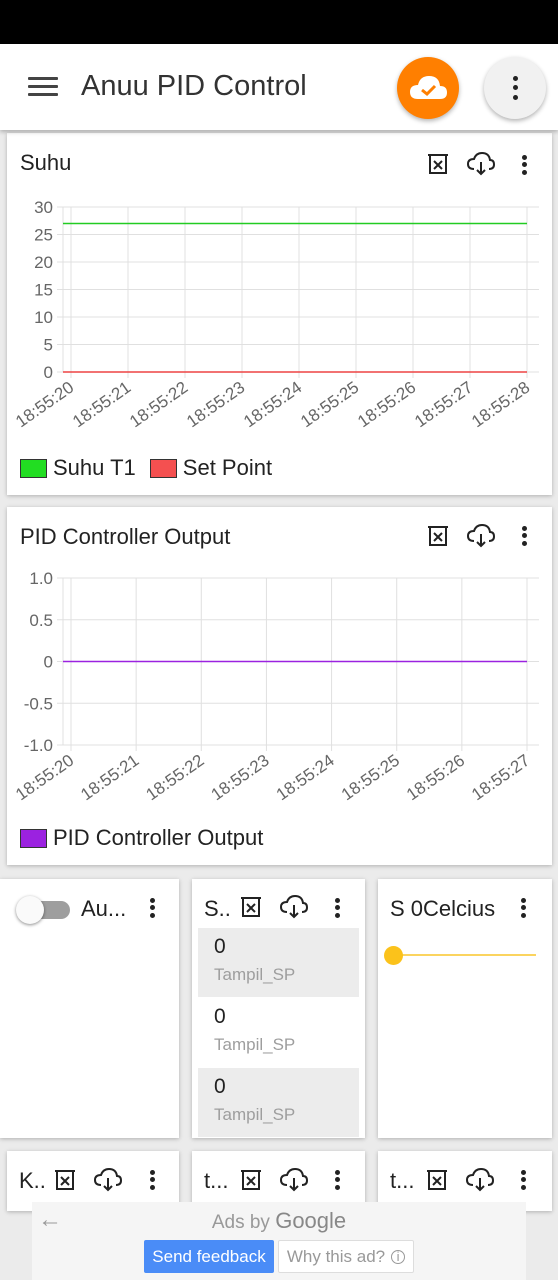 This screenshot has height=1280, width=558. What do you see at coordinates (524, 536) in the screenshot?
I see `pid-menu-icon` at bounding box center [524, 536].